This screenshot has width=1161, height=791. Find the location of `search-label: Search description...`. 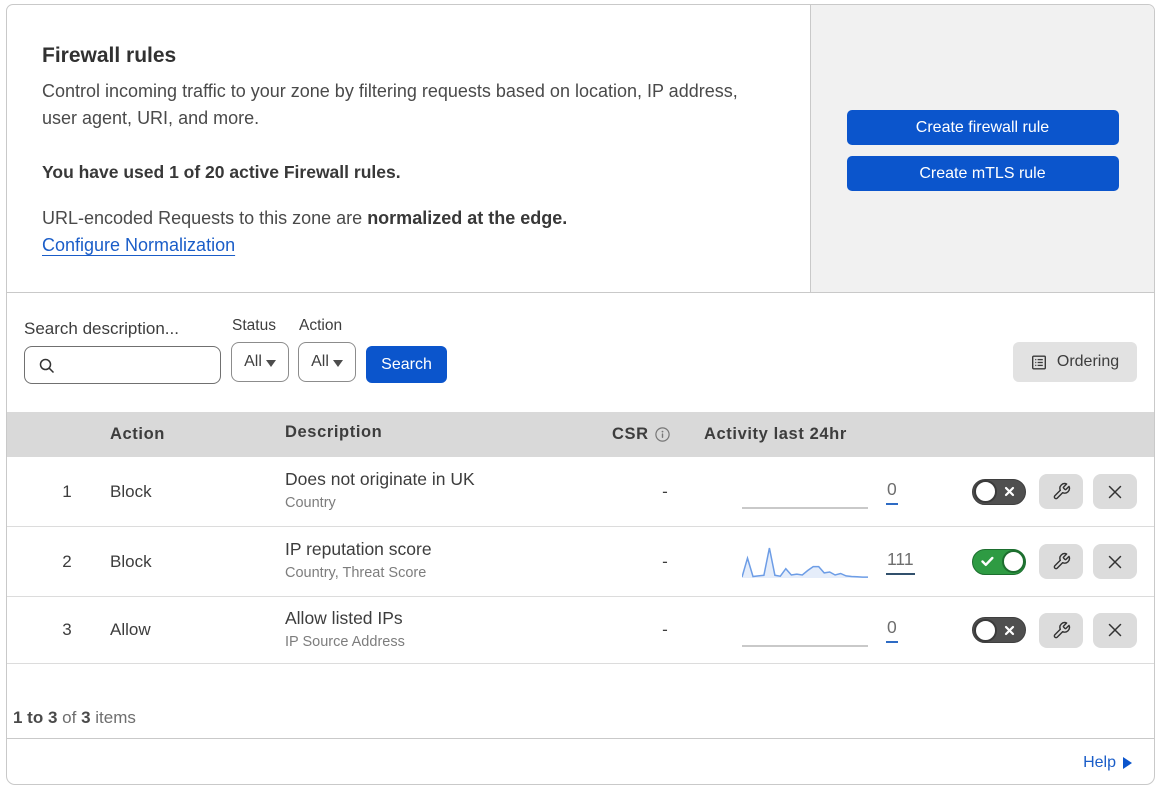

search-label: Search description... is located at coordinates (101, 328).